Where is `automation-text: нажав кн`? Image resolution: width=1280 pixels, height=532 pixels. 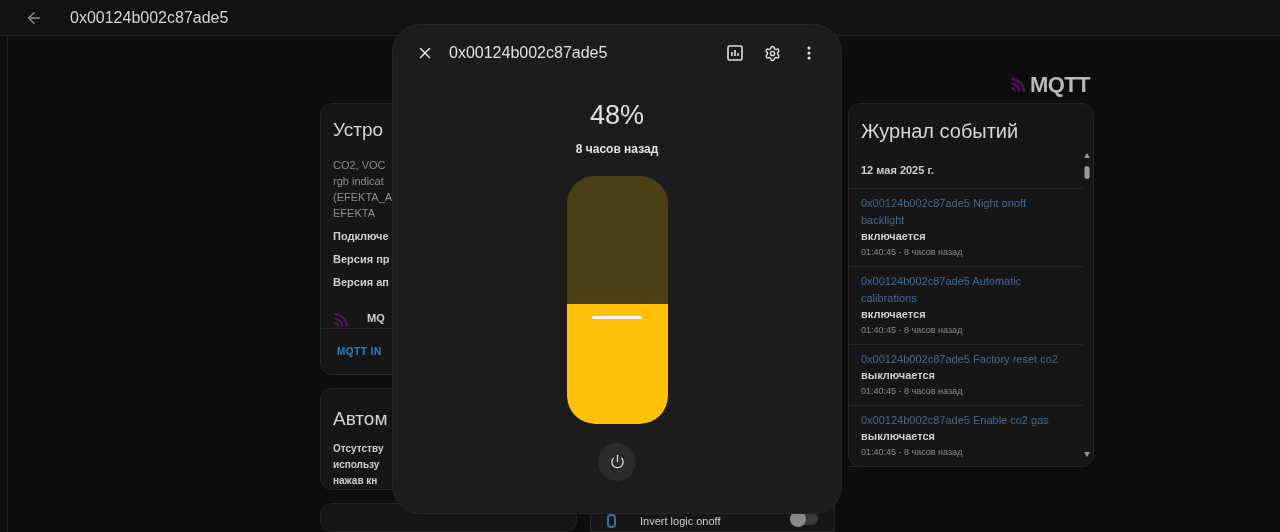 automation-text: нажав кн is located at coordinates (356, 481).